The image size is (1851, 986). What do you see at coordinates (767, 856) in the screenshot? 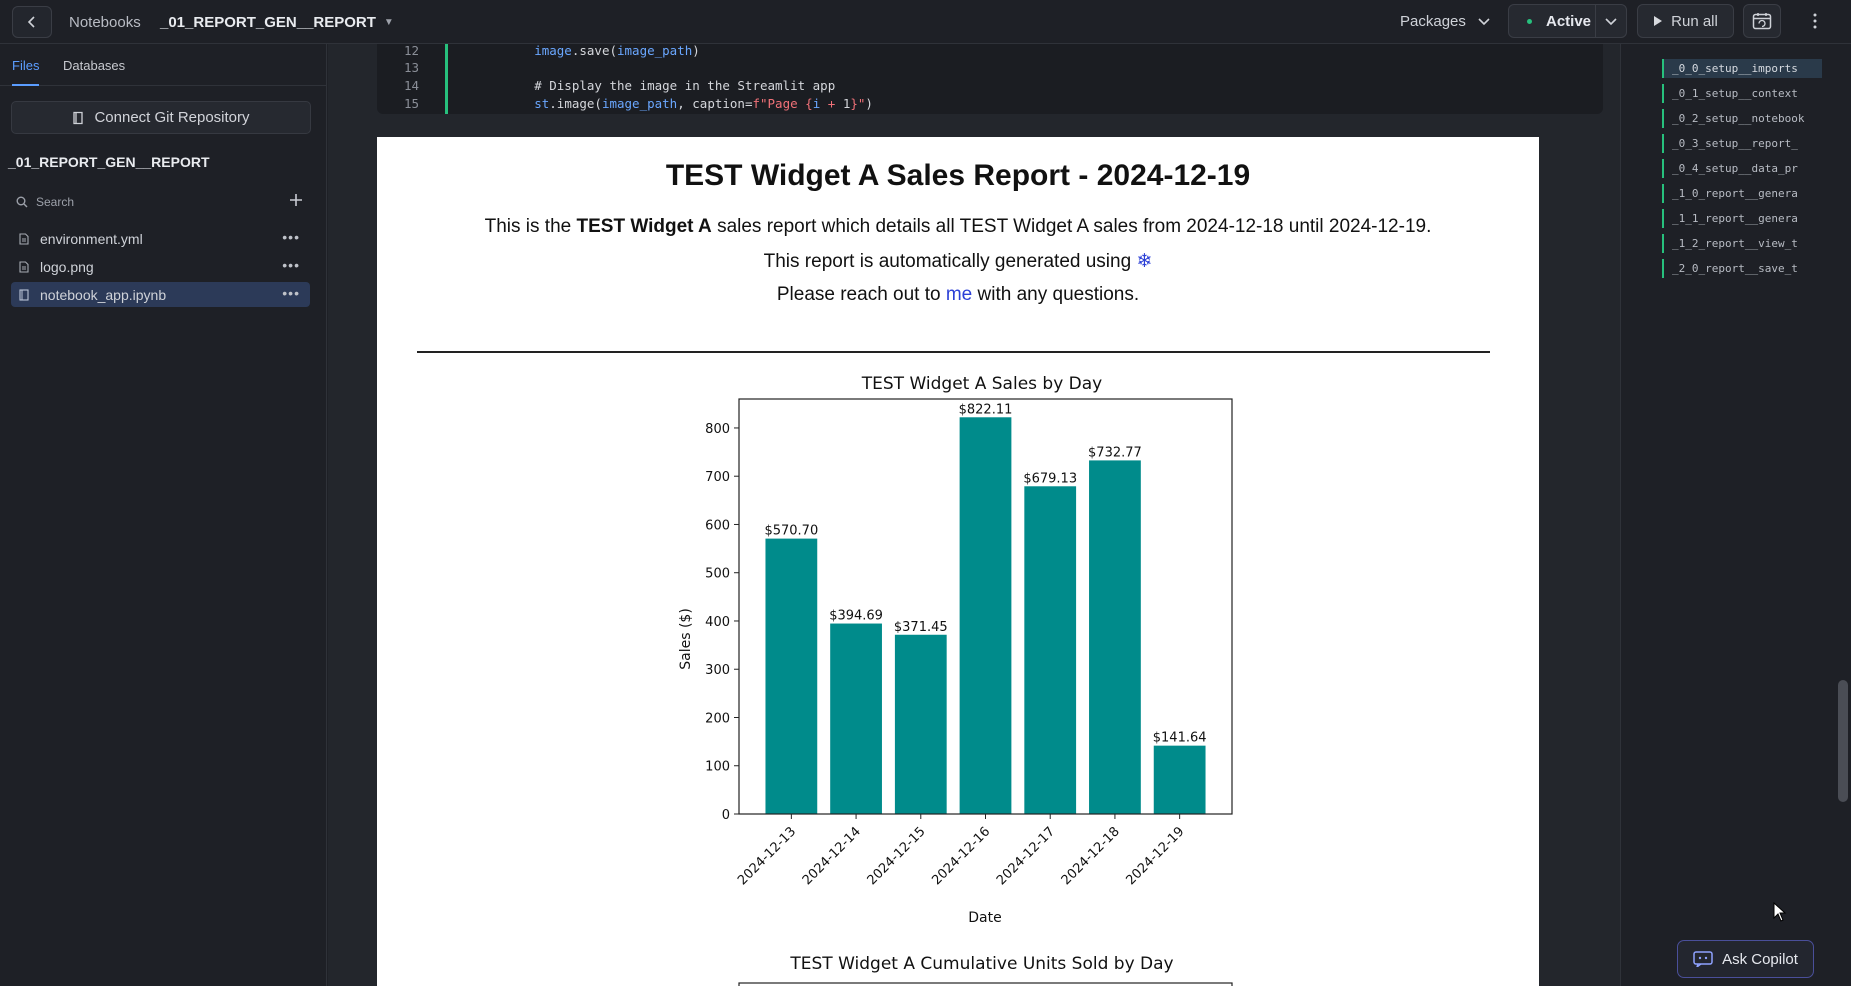
I see `x-tick-label: 2024-12-13` at bounding box center [767, 856].